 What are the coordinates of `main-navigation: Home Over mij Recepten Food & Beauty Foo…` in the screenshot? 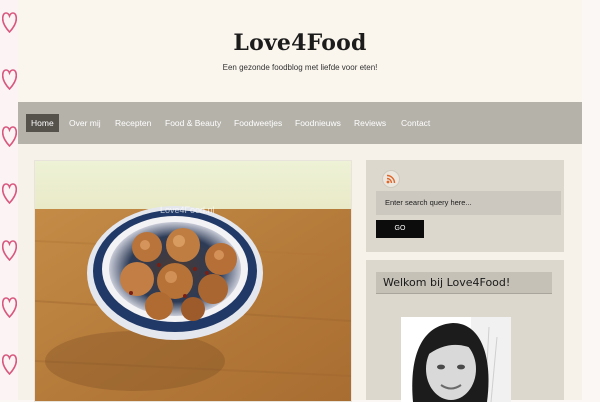 It's located at (300, 123).